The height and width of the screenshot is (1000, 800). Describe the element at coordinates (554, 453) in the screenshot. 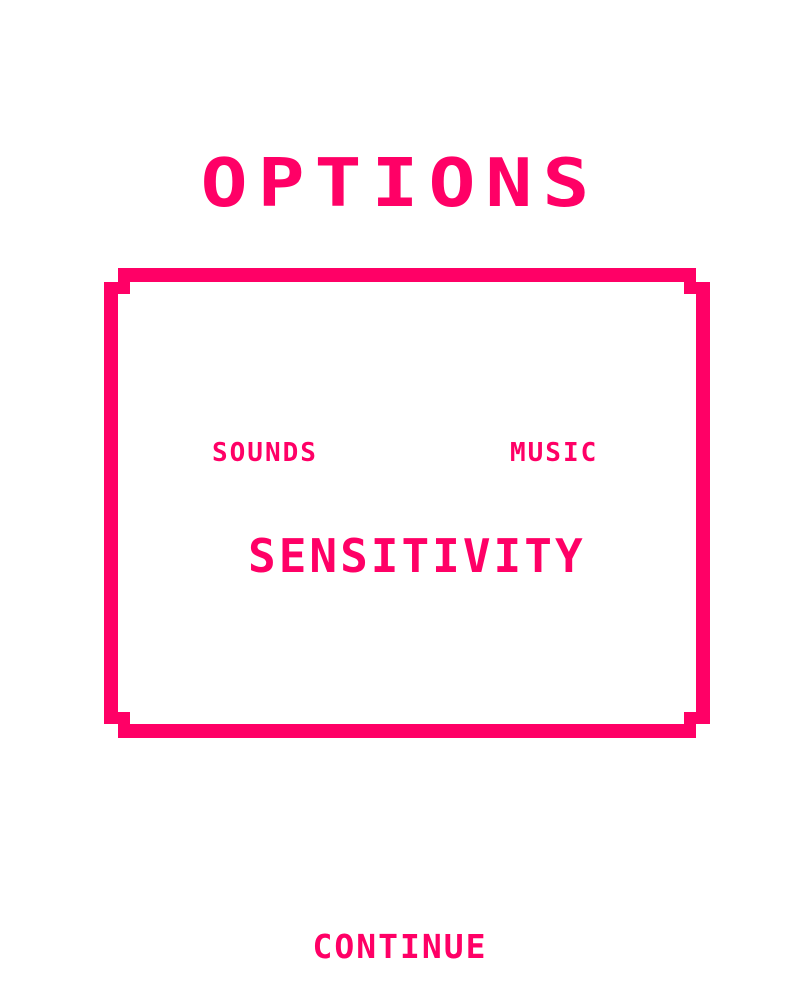

I see `music-option: MUSIC` at that location.